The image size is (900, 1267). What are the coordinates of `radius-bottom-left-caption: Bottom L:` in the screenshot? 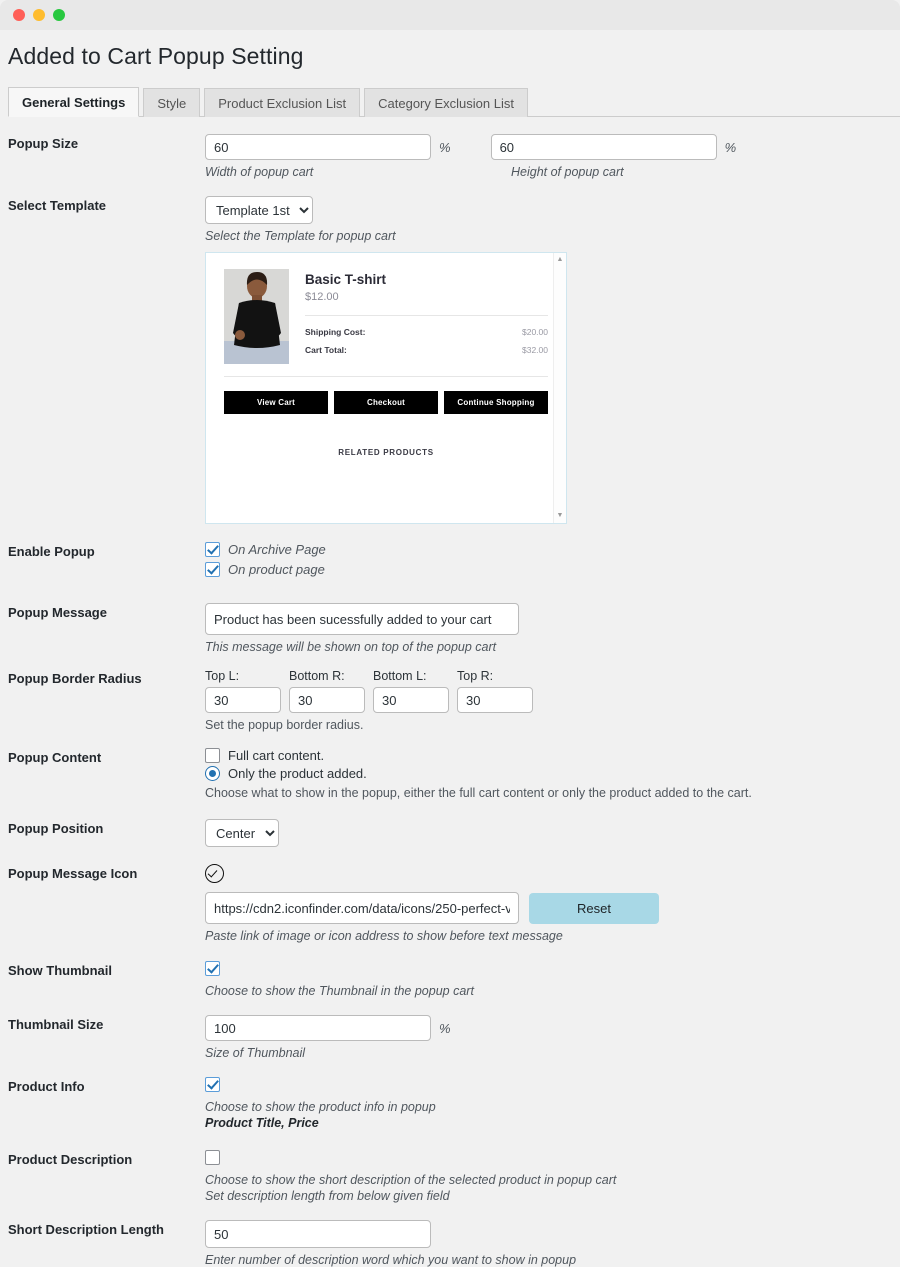 It's located at (400, 676).